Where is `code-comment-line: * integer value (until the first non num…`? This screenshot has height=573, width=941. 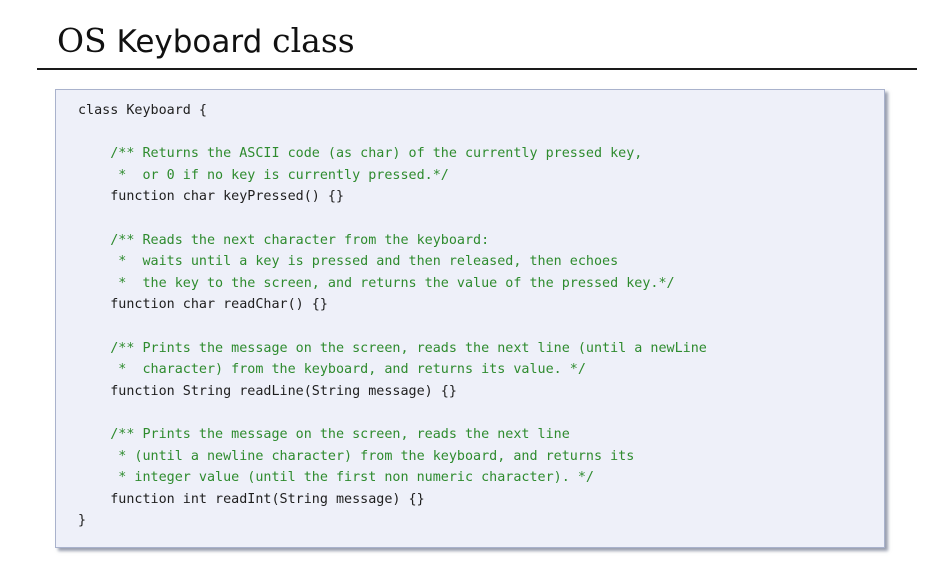 code-comment-line: * integer value (until the first non num… is located at coordinates (336, 478).